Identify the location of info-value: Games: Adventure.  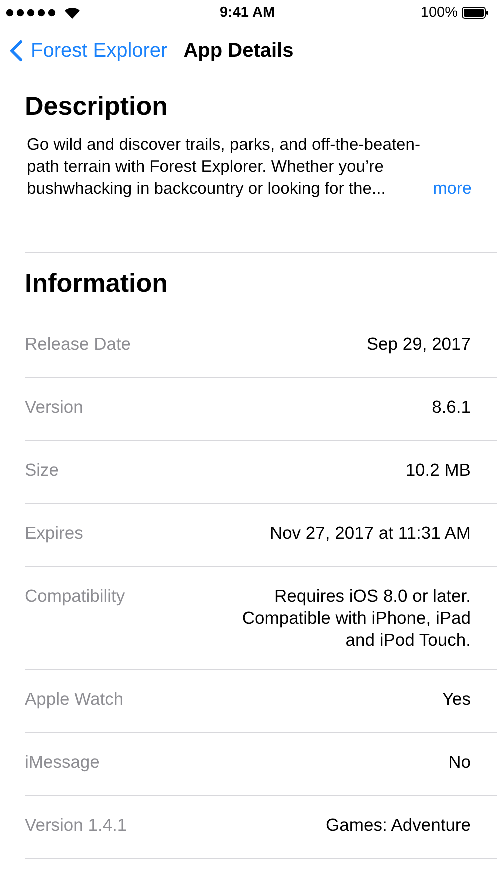
(398, 825).